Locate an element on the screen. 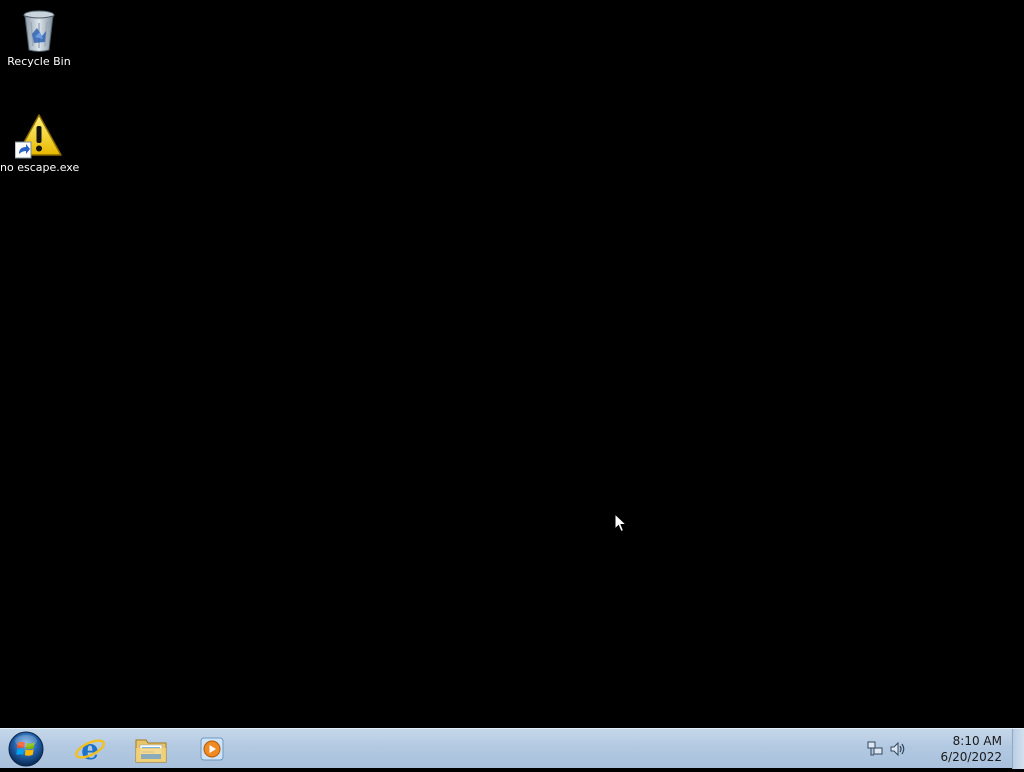 The width and height of the screenshot is (1024, 772). clock-time: 8:10 AM is located at coordinates (977, 741).